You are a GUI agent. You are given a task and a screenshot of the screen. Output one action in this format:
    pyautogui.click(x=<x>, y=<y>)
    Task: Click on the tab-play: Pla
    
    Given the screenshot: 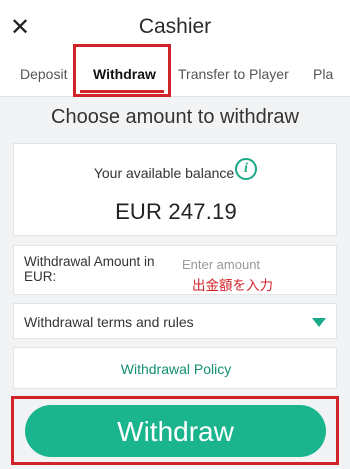 What is the action you would take?
    pyautogui.click(x=323, y=74)
    